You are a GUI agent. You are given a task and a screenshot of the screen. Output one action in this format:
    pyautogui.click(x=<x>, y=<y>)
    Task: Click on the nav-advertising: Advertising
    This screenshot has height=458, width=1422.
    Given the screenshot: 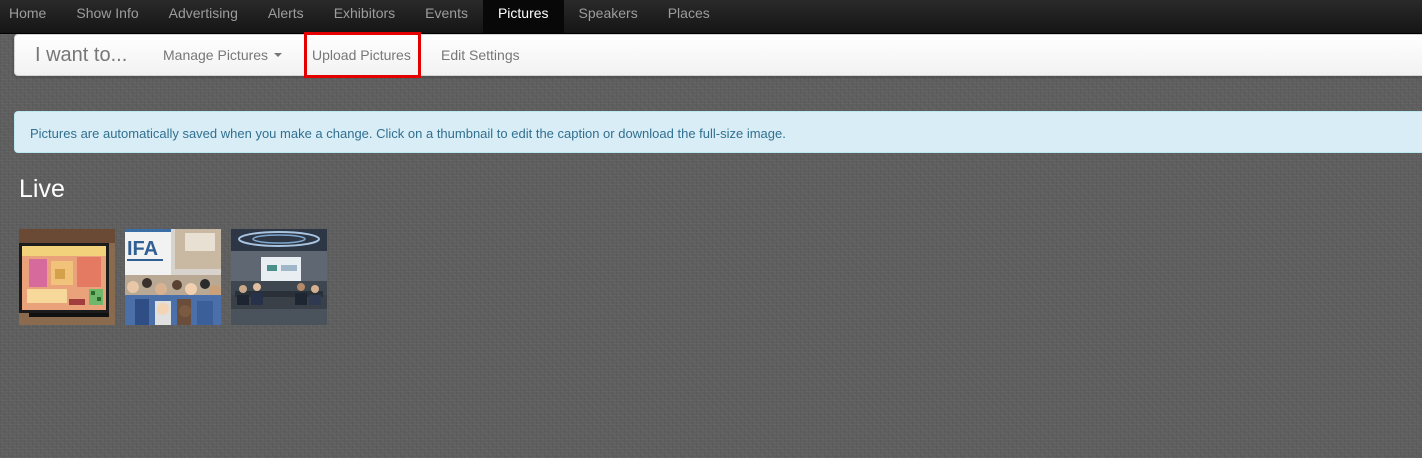 What is the action you would take?
    pyautogui.click(x=203, y=16)
    